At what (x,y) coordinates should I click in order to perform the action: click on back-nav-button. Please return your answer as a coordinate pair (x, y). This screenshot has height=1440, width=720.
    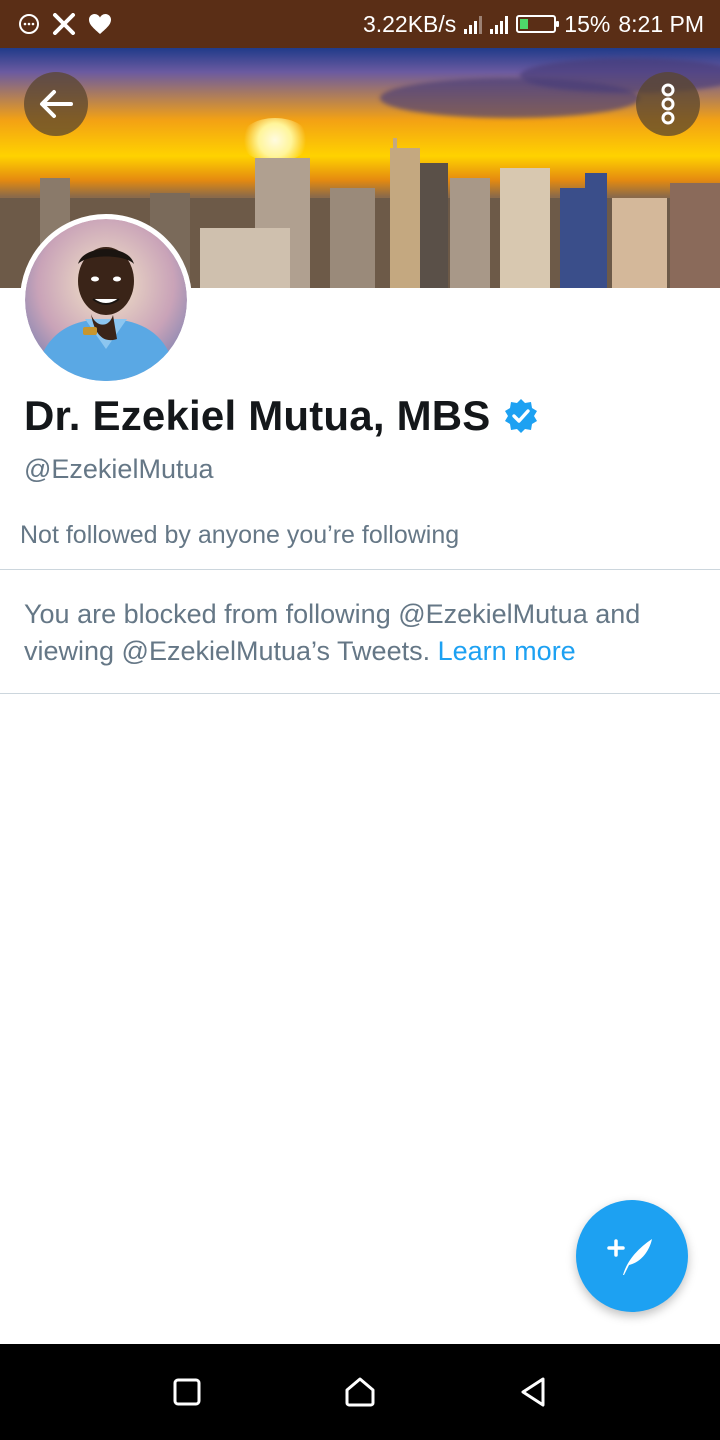
    Looking at the image, I should click on (533, 1392).